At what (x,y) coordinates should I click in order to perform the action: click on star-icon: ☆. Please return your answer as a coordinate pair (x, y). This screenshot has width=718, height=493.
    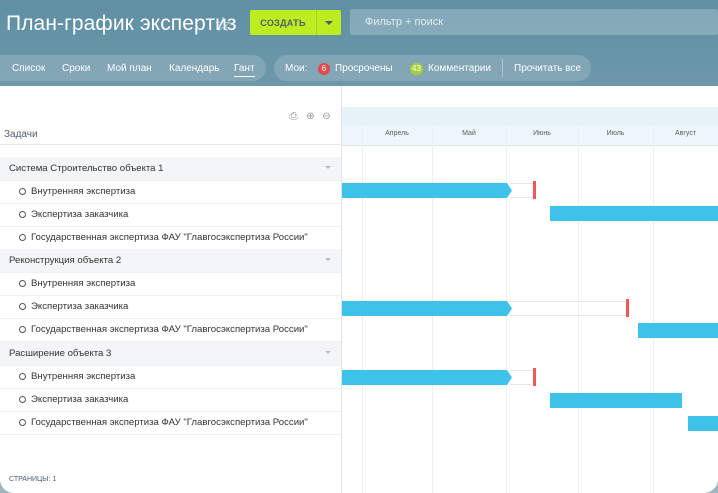
    Looking at the image, I should click on (223, 24).